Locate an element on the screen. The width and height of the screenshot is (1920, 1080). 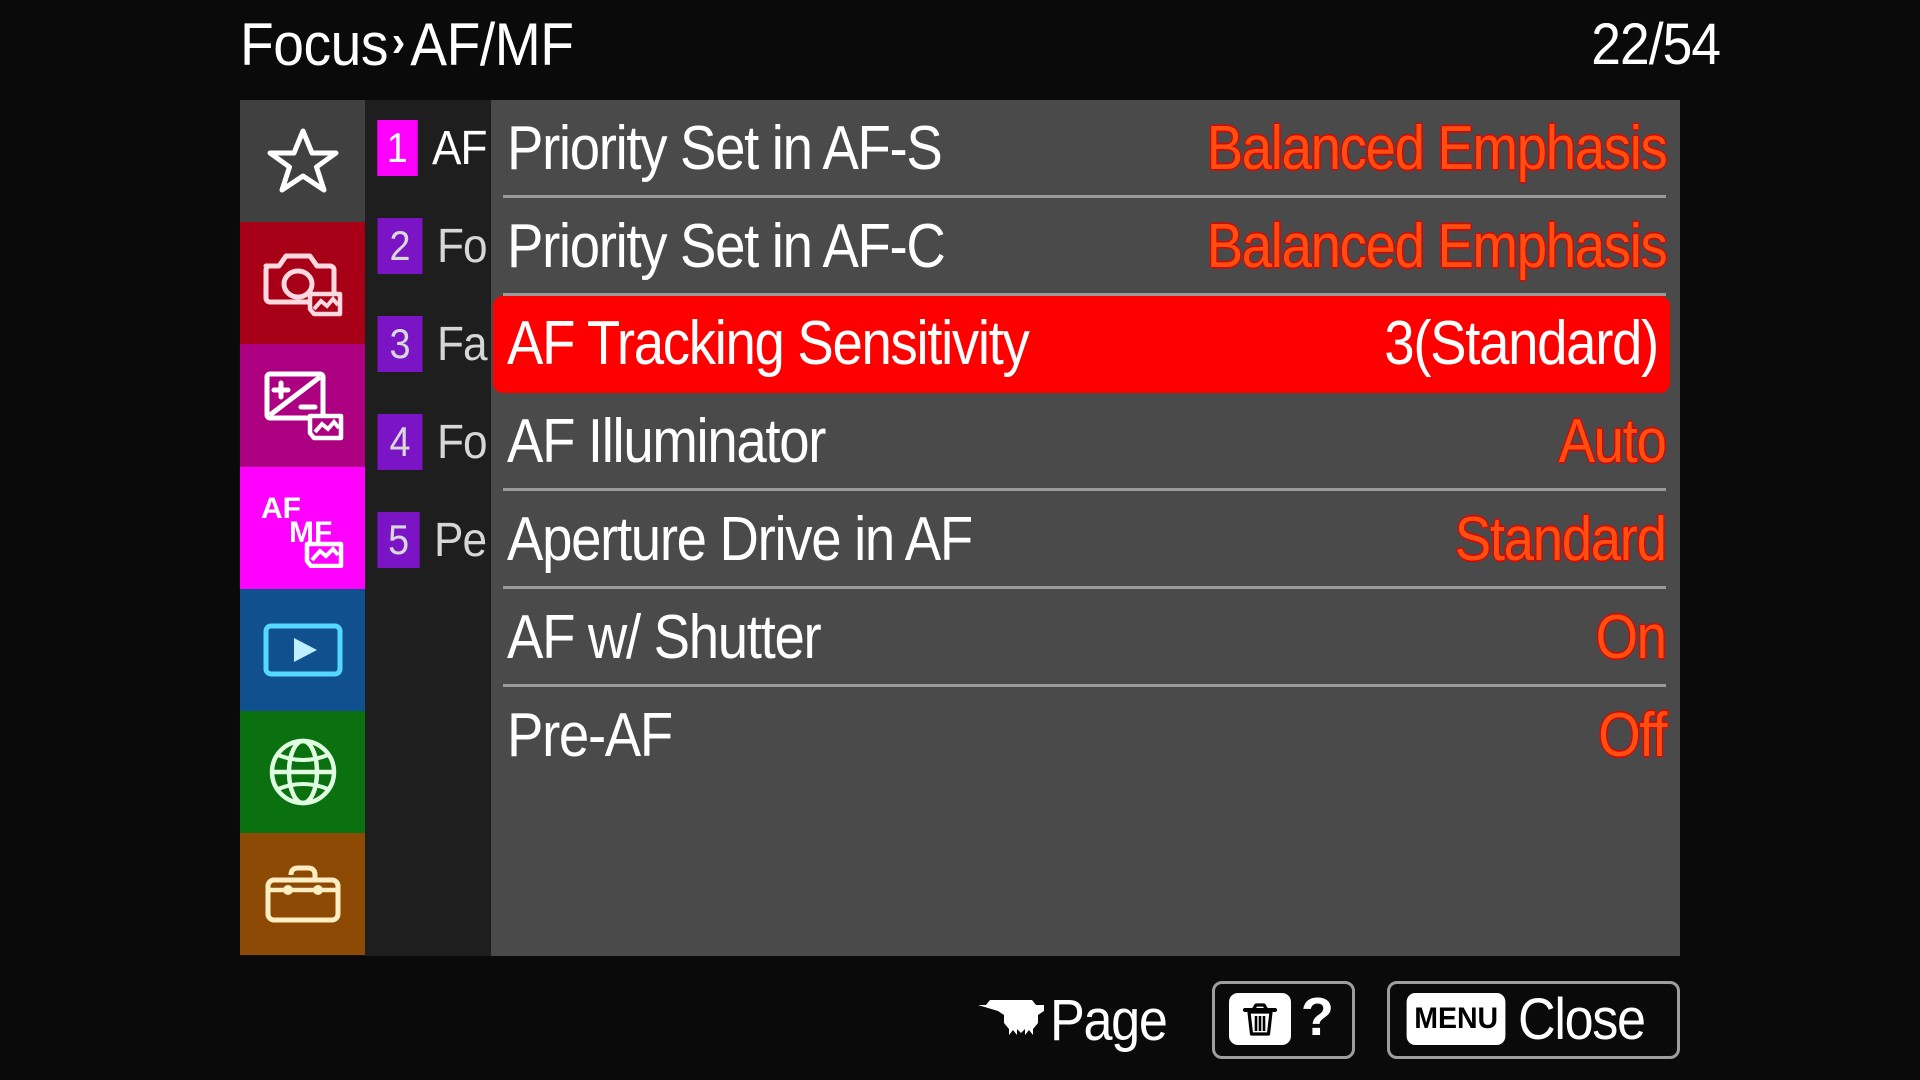
header-bar: Focus › AF/MF 22/54 is located at coordinates (960, 44).